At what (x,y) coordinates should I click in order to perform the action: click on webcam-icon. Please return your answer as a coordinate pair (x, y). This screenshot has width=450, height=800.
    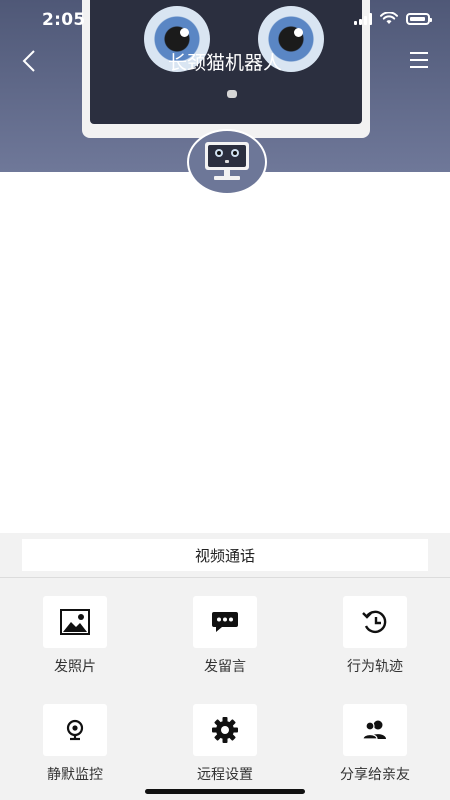
    Looking at the image, I should click on (75, 730).